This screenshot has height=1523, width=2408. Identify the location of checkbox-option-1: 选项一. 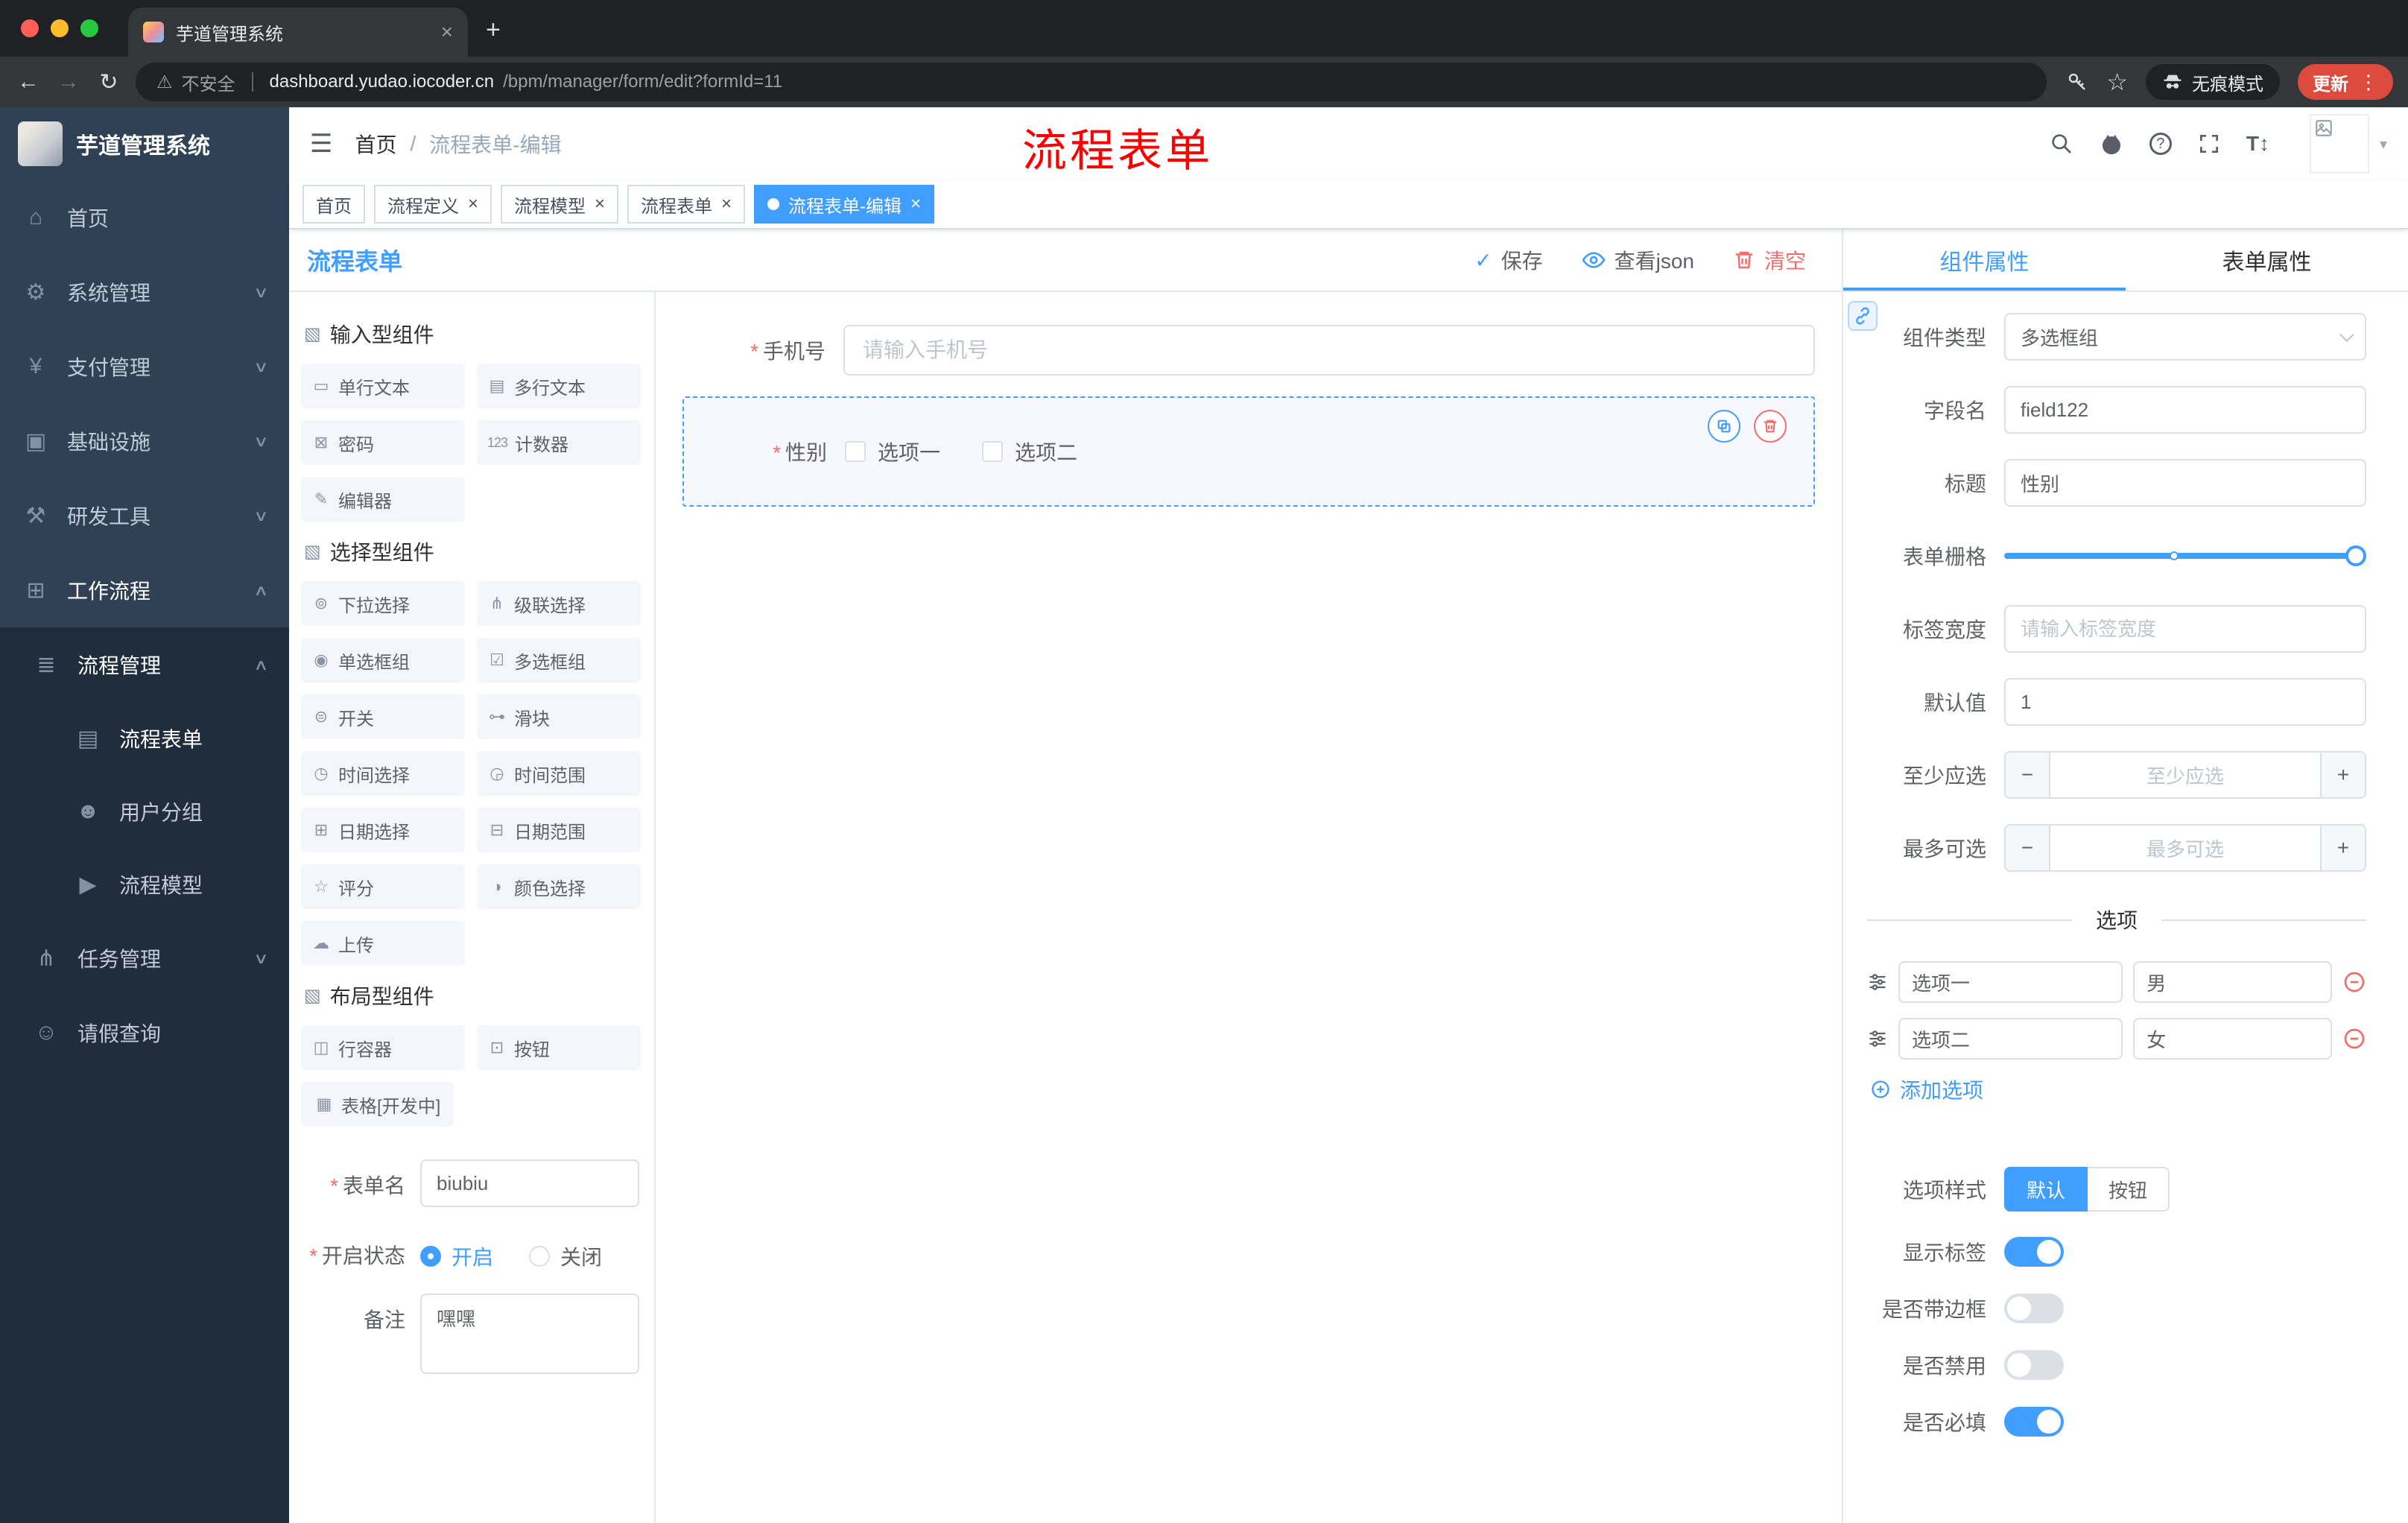
(892, 451).